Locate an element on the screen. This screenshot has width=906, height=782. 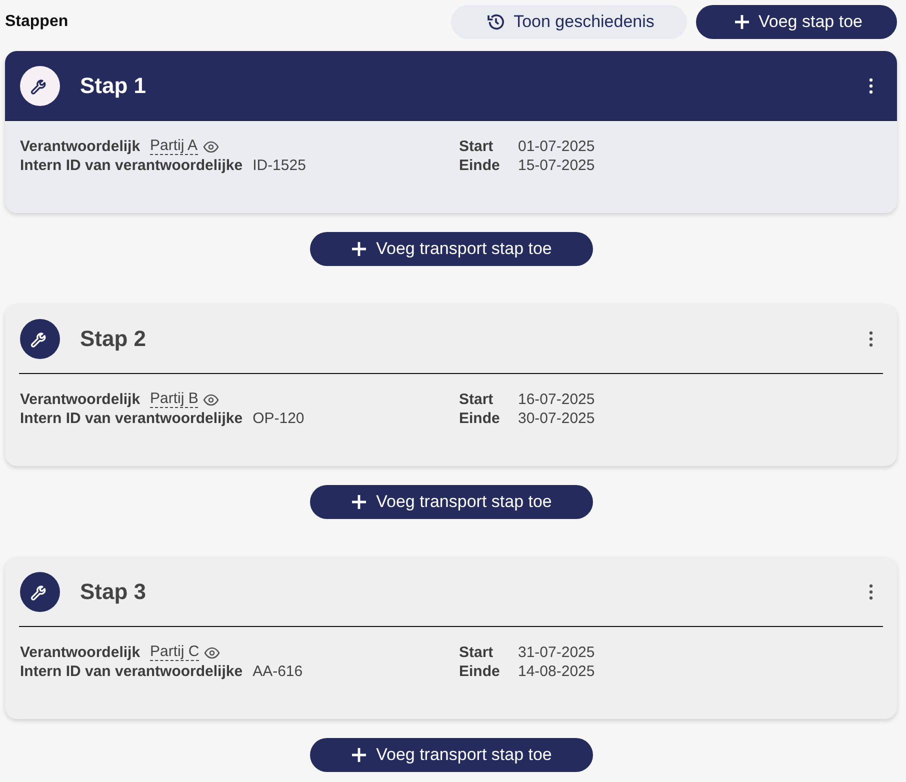
history-button: Toon geschiedenis is located at coordinates (569, 22).